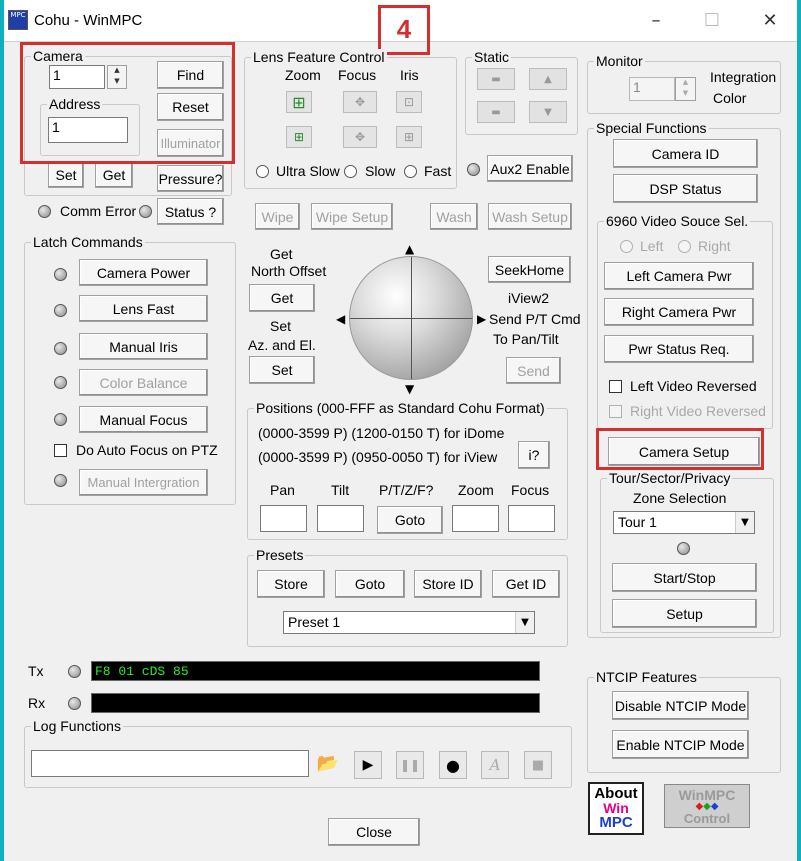 Image resolution: width=801 pixels, height=861 pixels. What do you see at coordinates (712, 21) in the screenshot?
I see `maximize-button: ☐` at bounding box center [712, 21].